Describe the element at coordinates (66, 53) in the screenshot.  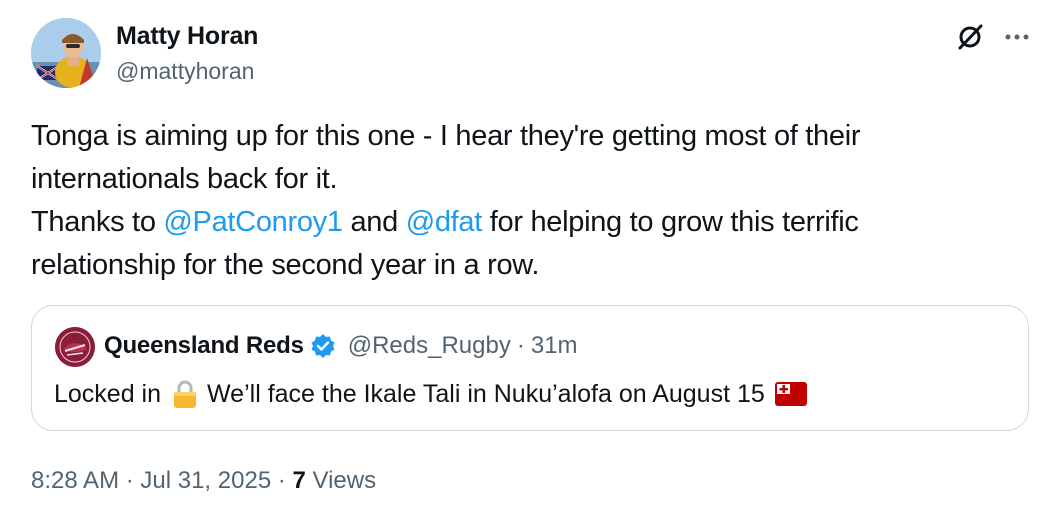
I see `author-avatar` at that location.